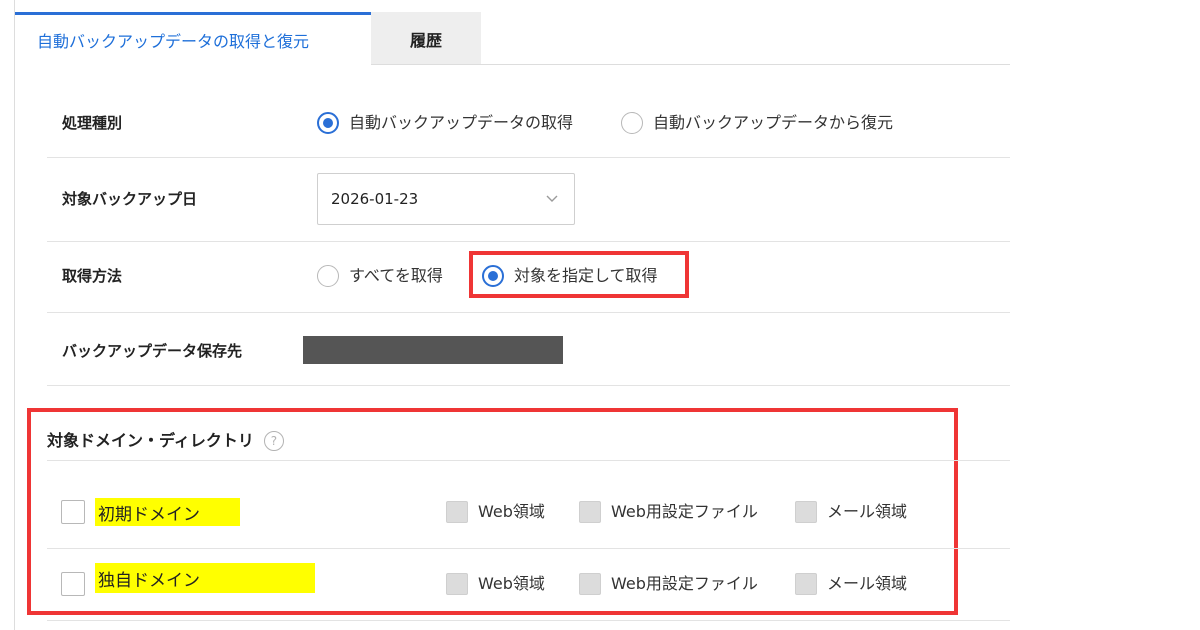  I want to click on tab-history: 履歴, so click(426, 38).